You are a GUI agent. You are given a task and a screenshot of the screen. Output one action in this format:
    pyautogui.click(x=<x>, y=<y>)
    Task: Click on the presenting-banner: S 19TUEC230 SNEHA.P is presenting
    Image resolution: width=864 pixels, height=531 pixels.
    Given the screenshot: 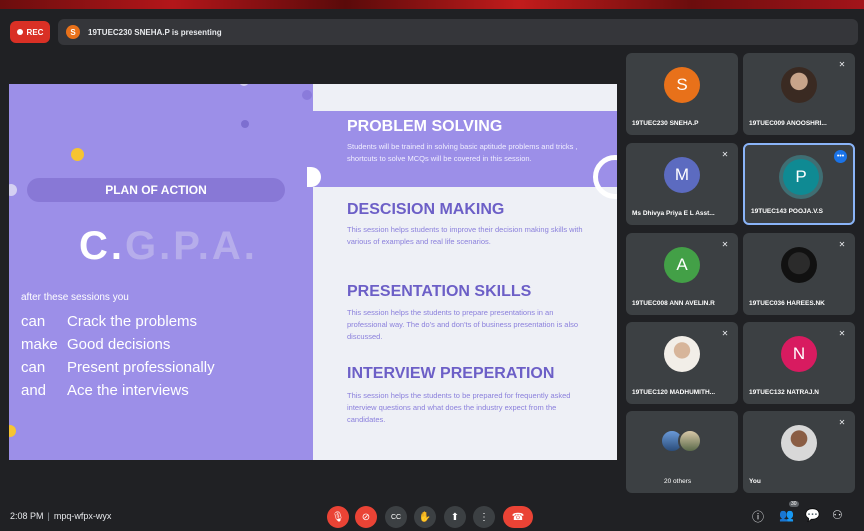 What is the action you would take?
    pyautogui.click(x=458, y=32)
    